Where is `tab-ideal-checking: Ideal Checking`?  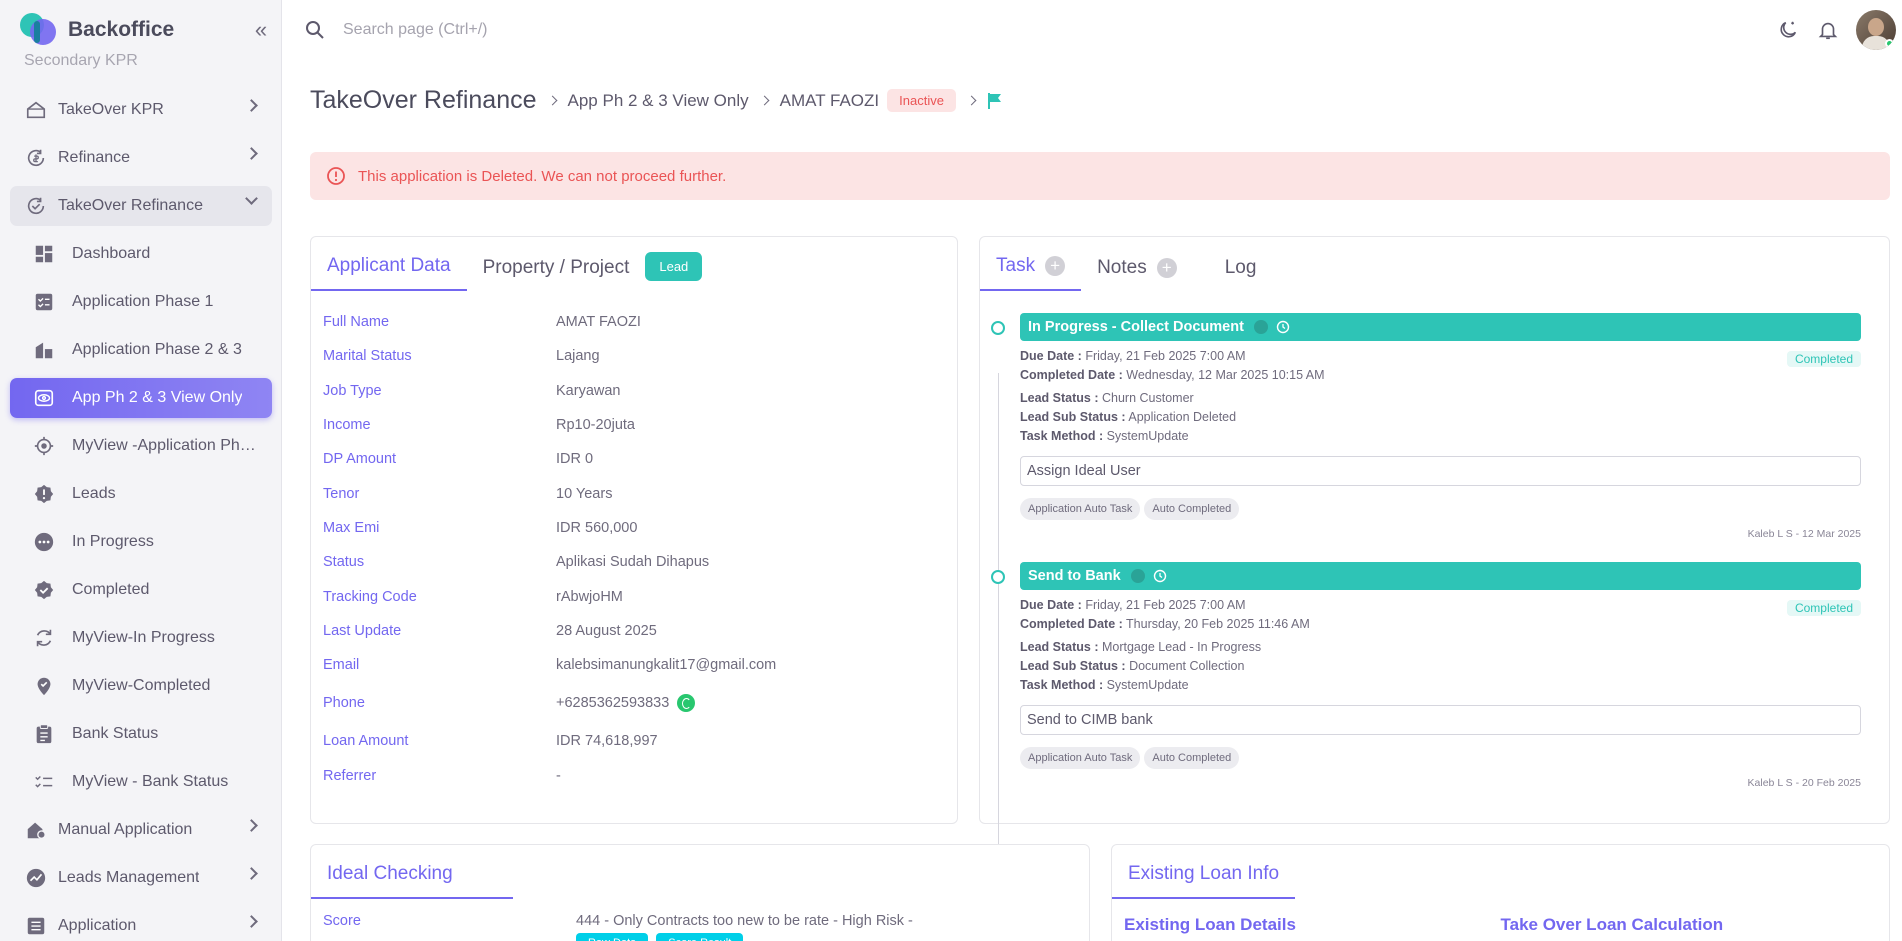
tab-ideal-checking: Ideal Checking is located at coordinates (412, 881).